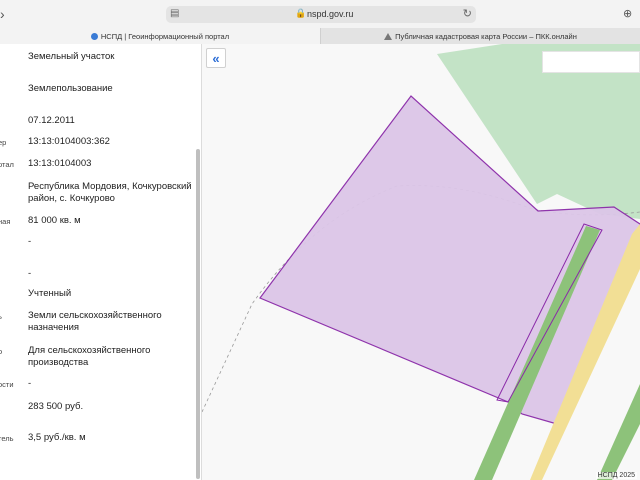 This screenshot has width=640, height=480. Describe the element at coordinates (51, 120) in the screenshot. I see `info-value: 07.12.2011` at that location.